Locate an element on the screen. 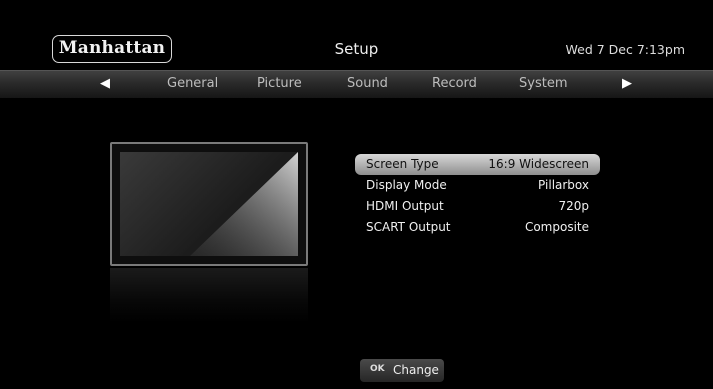  setting-label: Screen Type is located at coordinates (402, 164).